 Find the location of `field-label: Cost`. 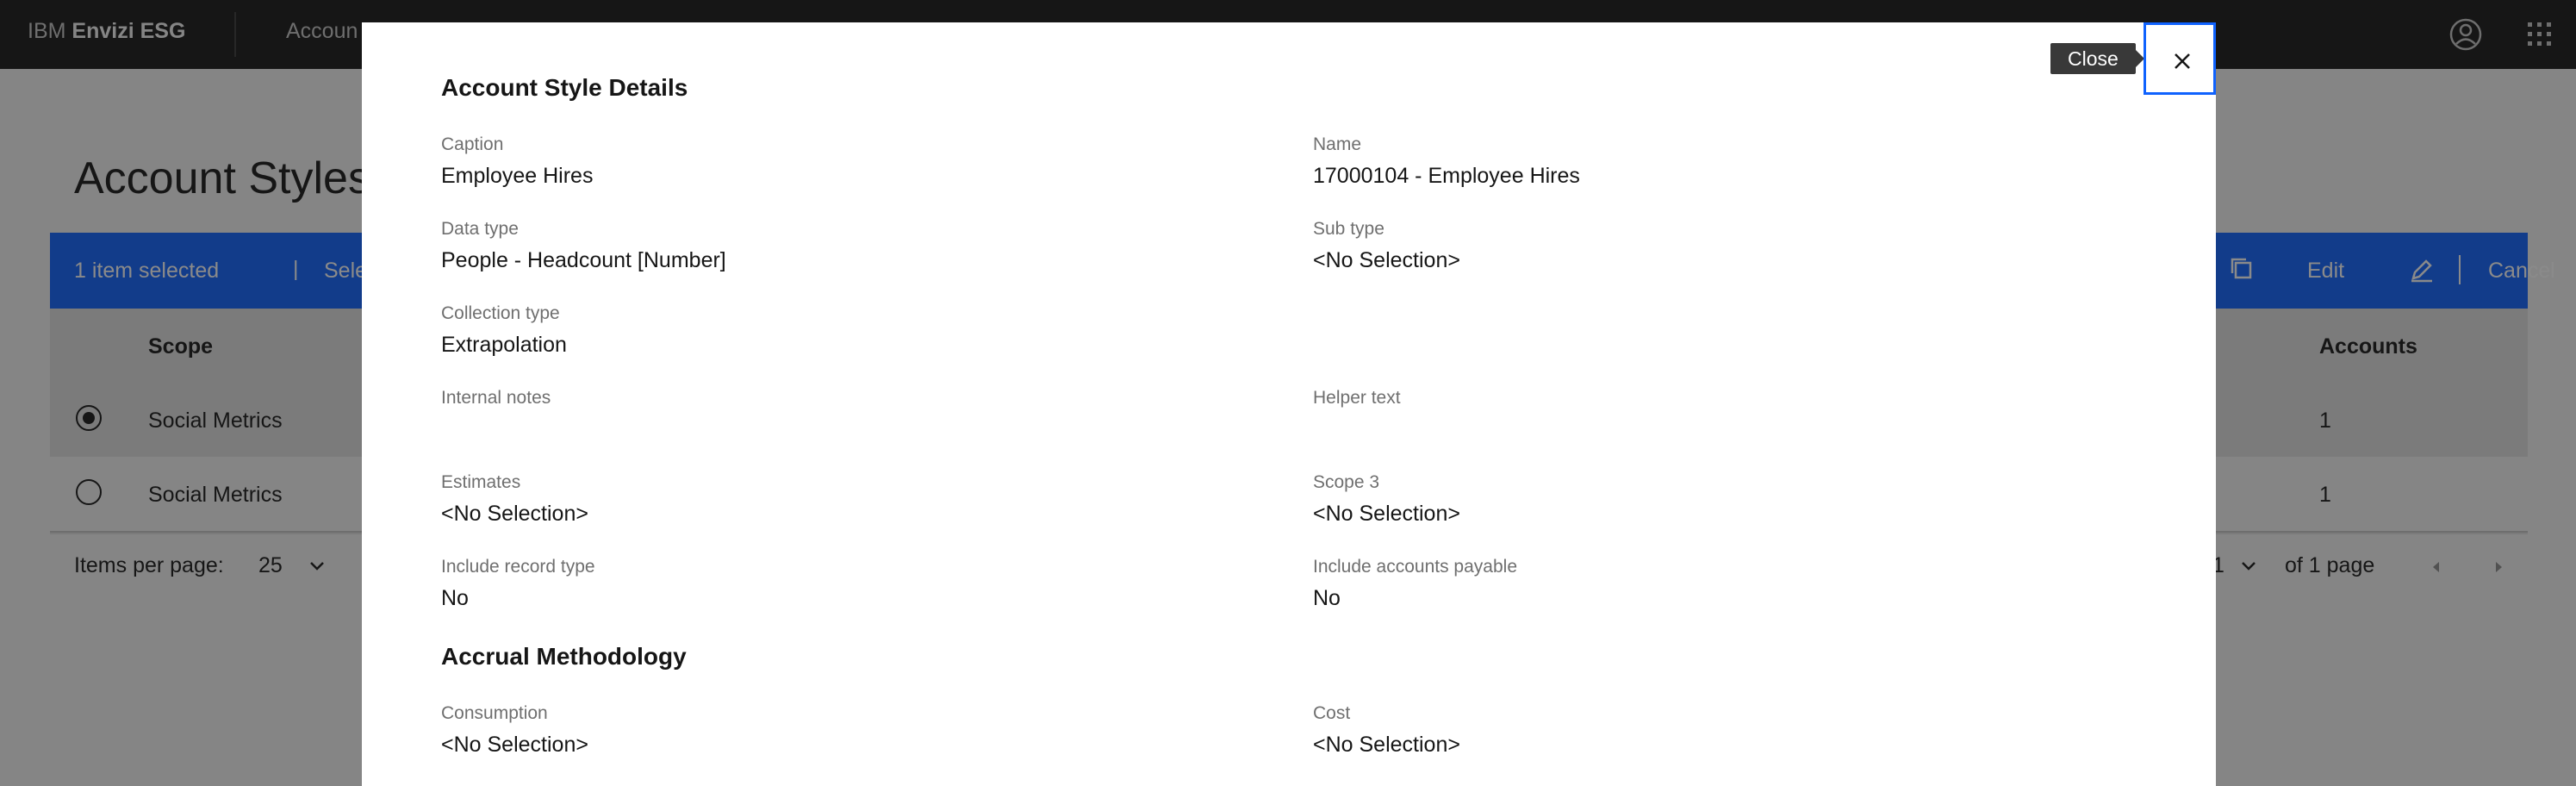

field-label: Cost is located at coordinates (1332, 713).